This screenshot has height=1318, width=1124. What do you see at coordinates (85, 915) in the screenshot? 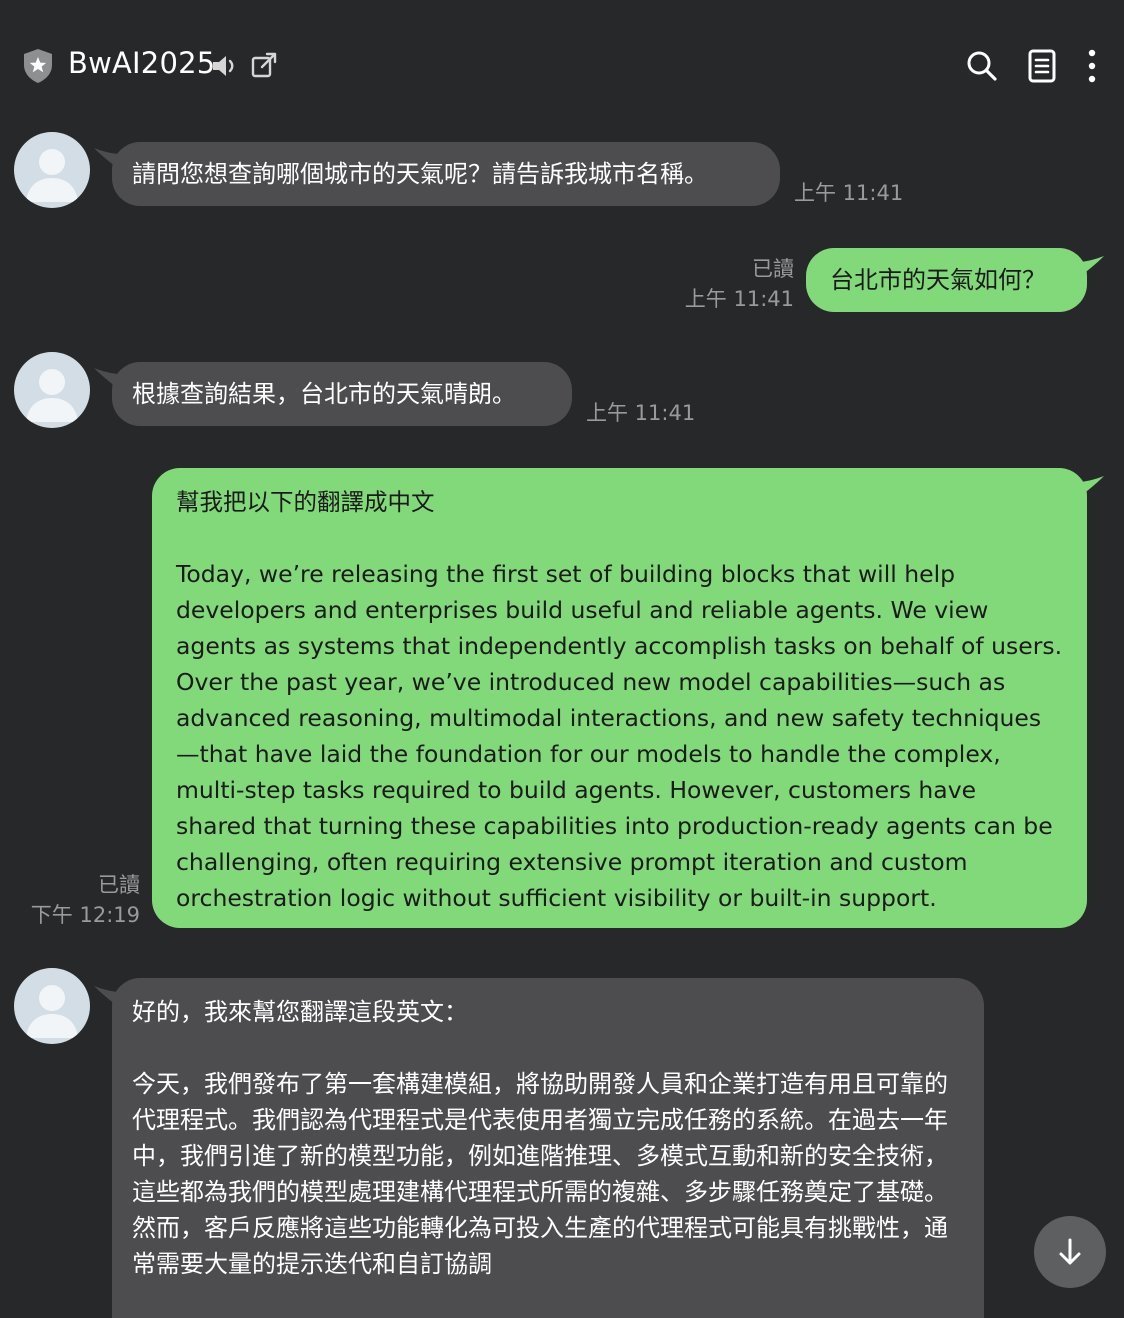
I see `message-time: 下午 12:19` at bounding box center [85, 915].